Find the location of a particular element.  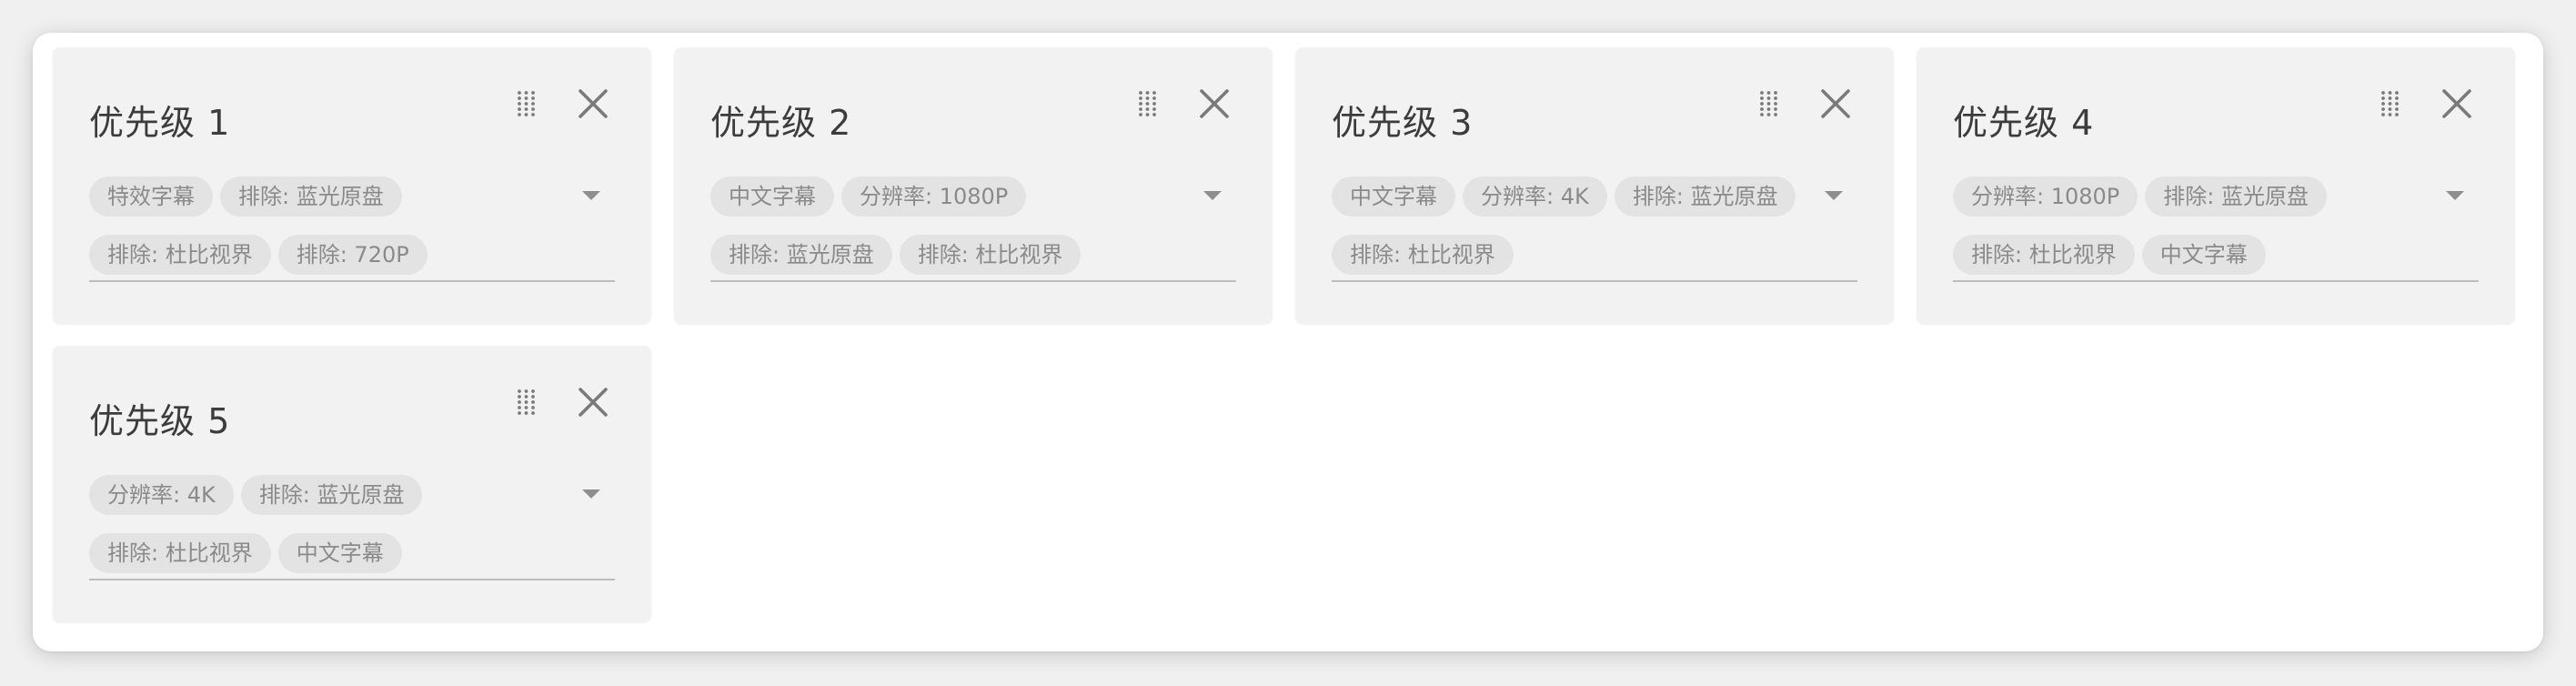

card-title: 优先级 4 is located at coordinates (2024, 123).